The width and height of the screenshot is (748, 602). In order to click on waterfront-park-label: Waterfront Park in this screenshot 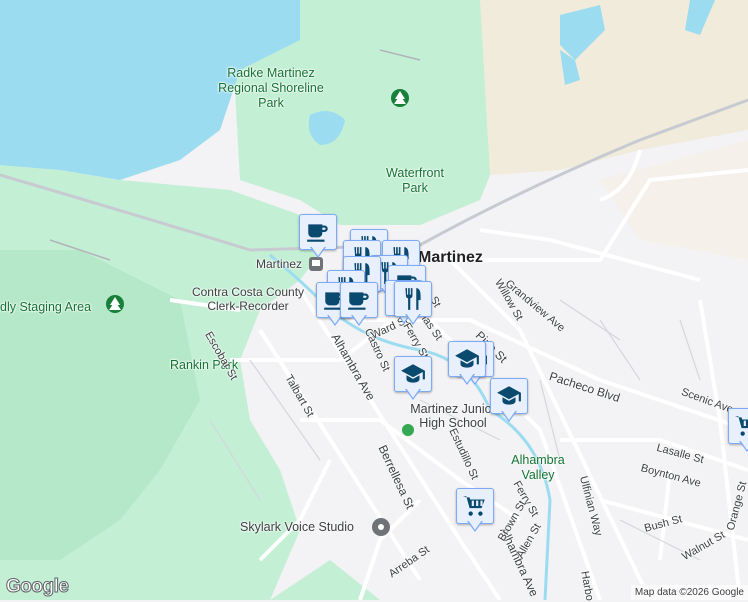, I will do `click(415, 181)`.